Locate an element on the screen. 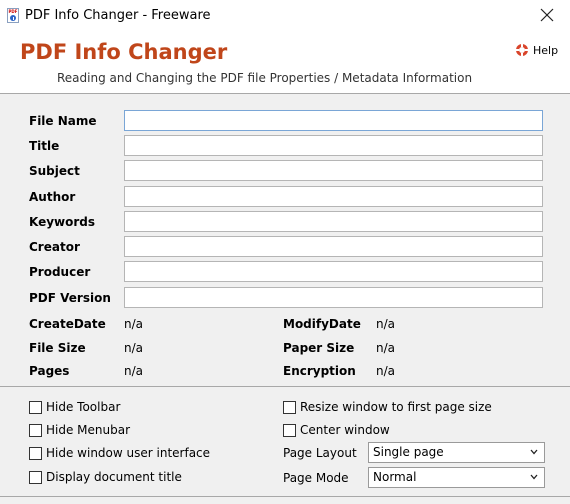 The width and height of the screenshot is (570, 504). field-row-creator: Creator is located at coordinates (285, 248).